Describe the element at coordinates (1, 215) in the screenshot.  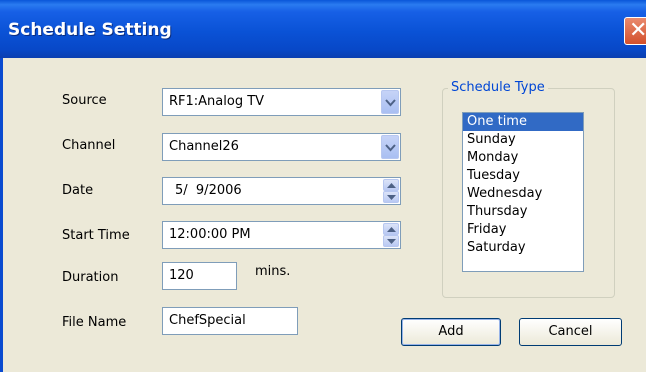
I see `window-border` at that location.